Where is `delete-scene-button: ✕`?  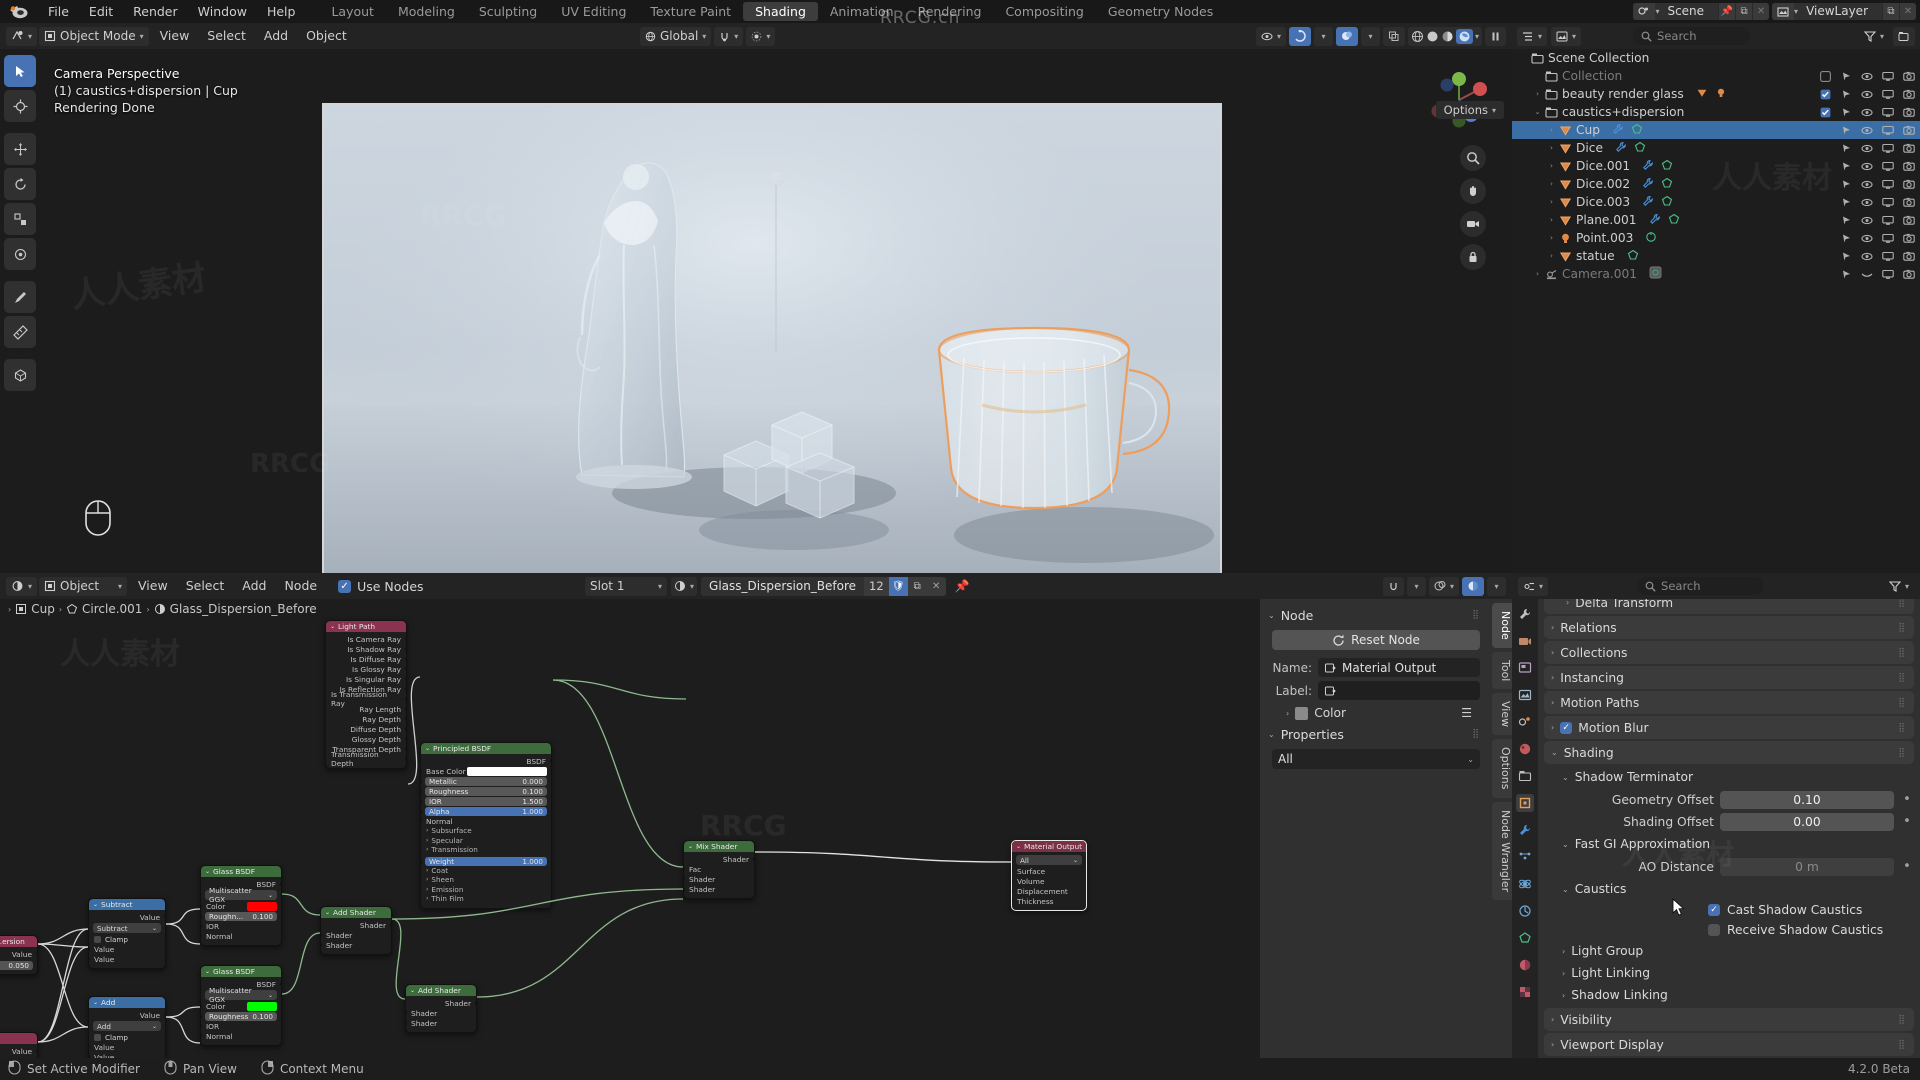
delete-scene-button: ✕ is located at coordinates (1761, 11).